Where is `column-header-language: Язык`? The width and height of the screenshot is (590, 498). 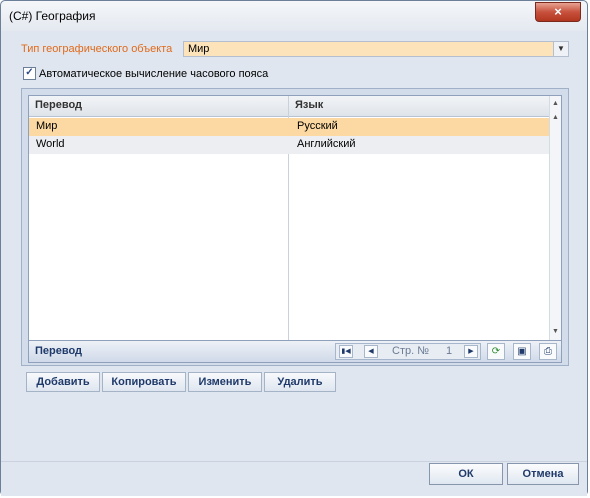
column-header-language: Язык is located at coordinates (309, 105).